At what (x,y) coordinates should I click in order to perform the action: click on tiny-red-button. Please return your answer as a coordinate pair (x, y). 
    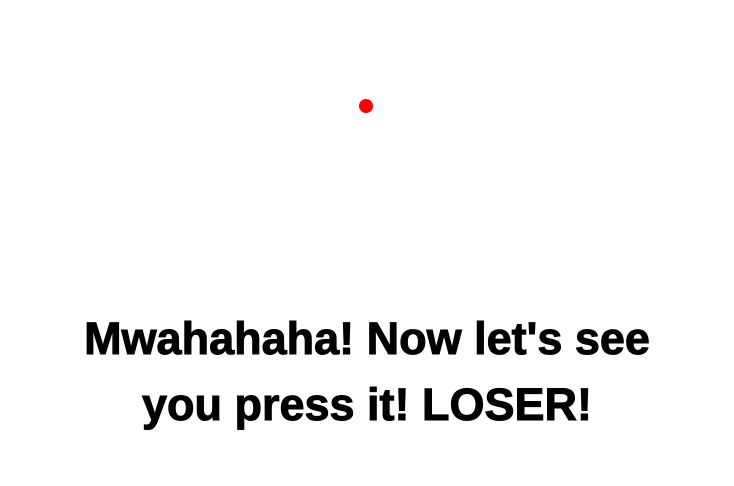
    Looking at the image, I should click on (366, 106).